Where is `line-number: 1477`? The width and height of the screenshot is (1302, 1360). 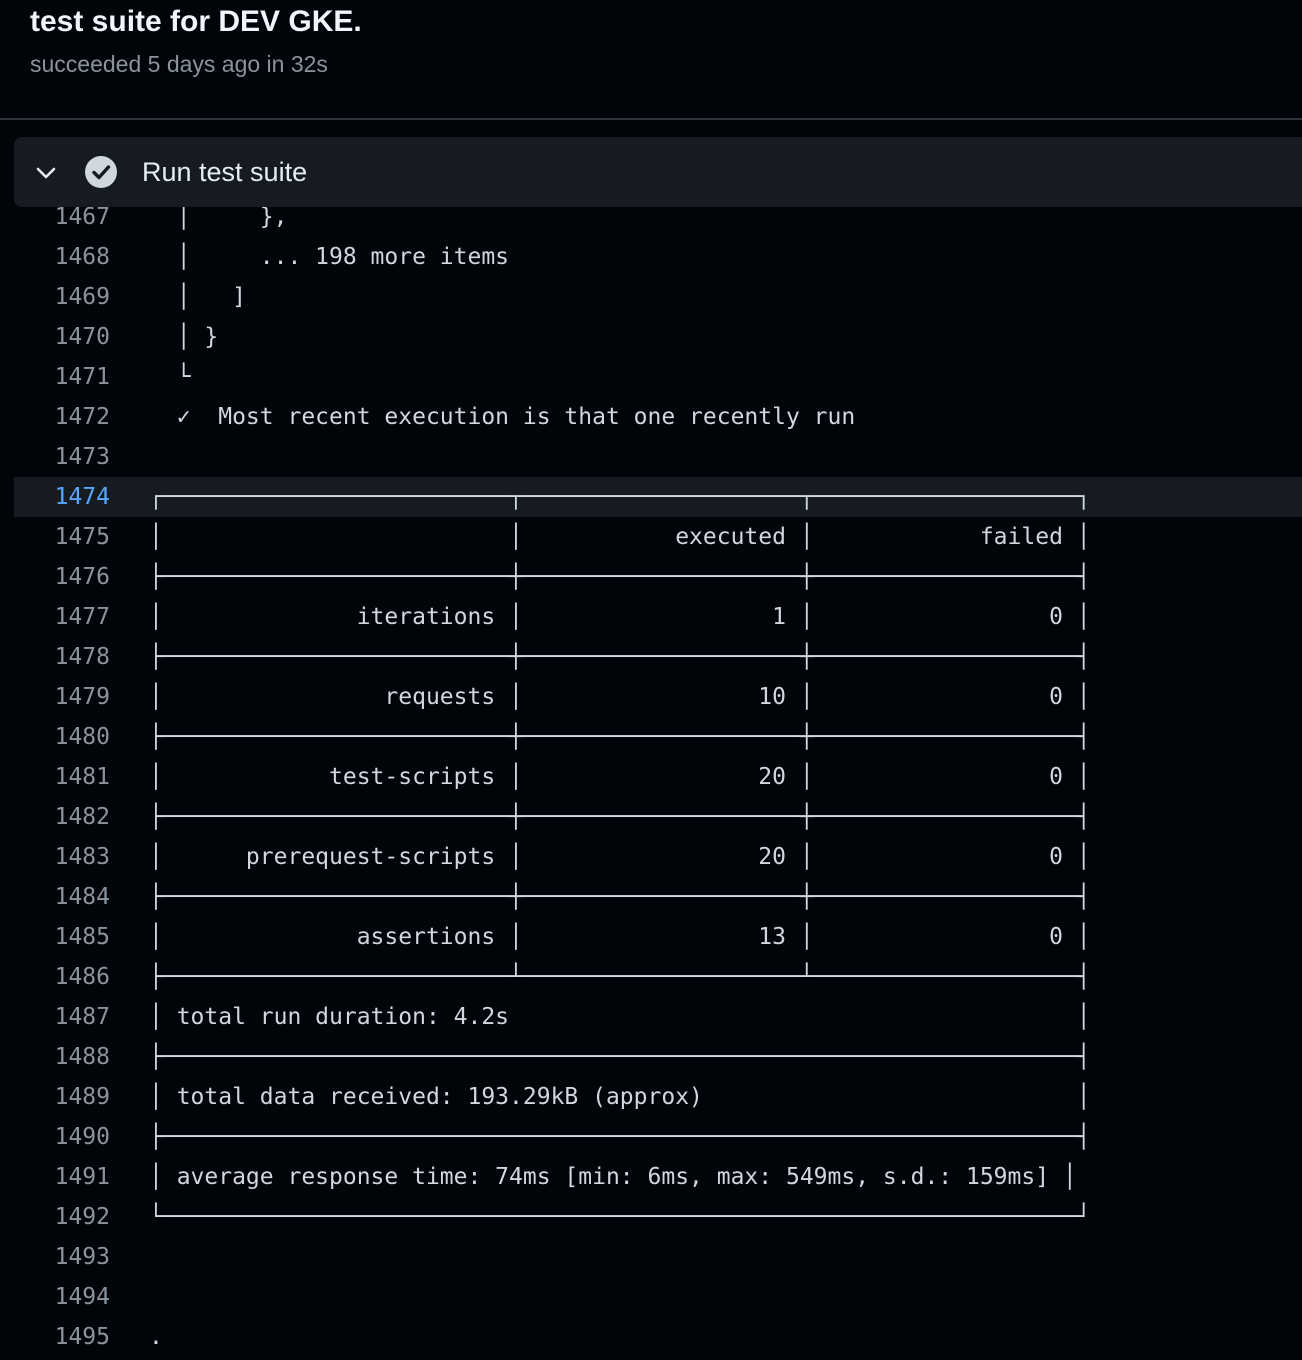 line-number: 1477 is located at coordinates (62, 617).